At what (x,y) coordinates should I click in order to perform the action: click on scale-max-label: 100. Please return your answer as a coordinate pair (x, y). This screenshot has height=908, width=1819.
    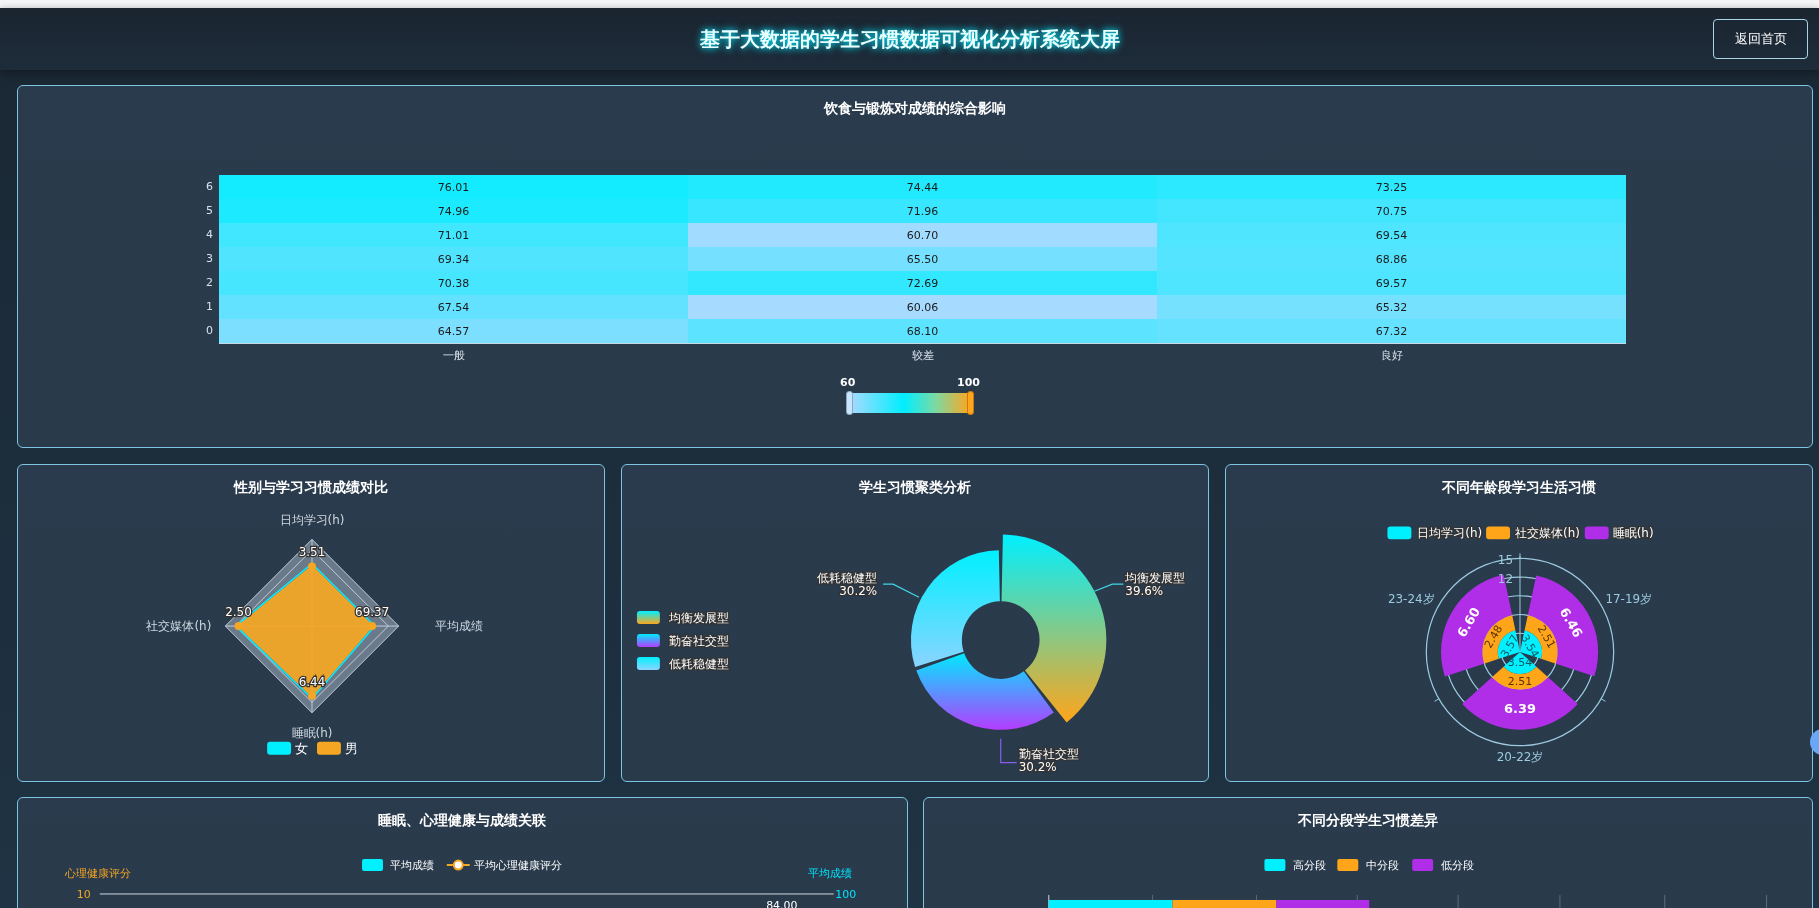
    Looking at the image, I should click on (968, 382).